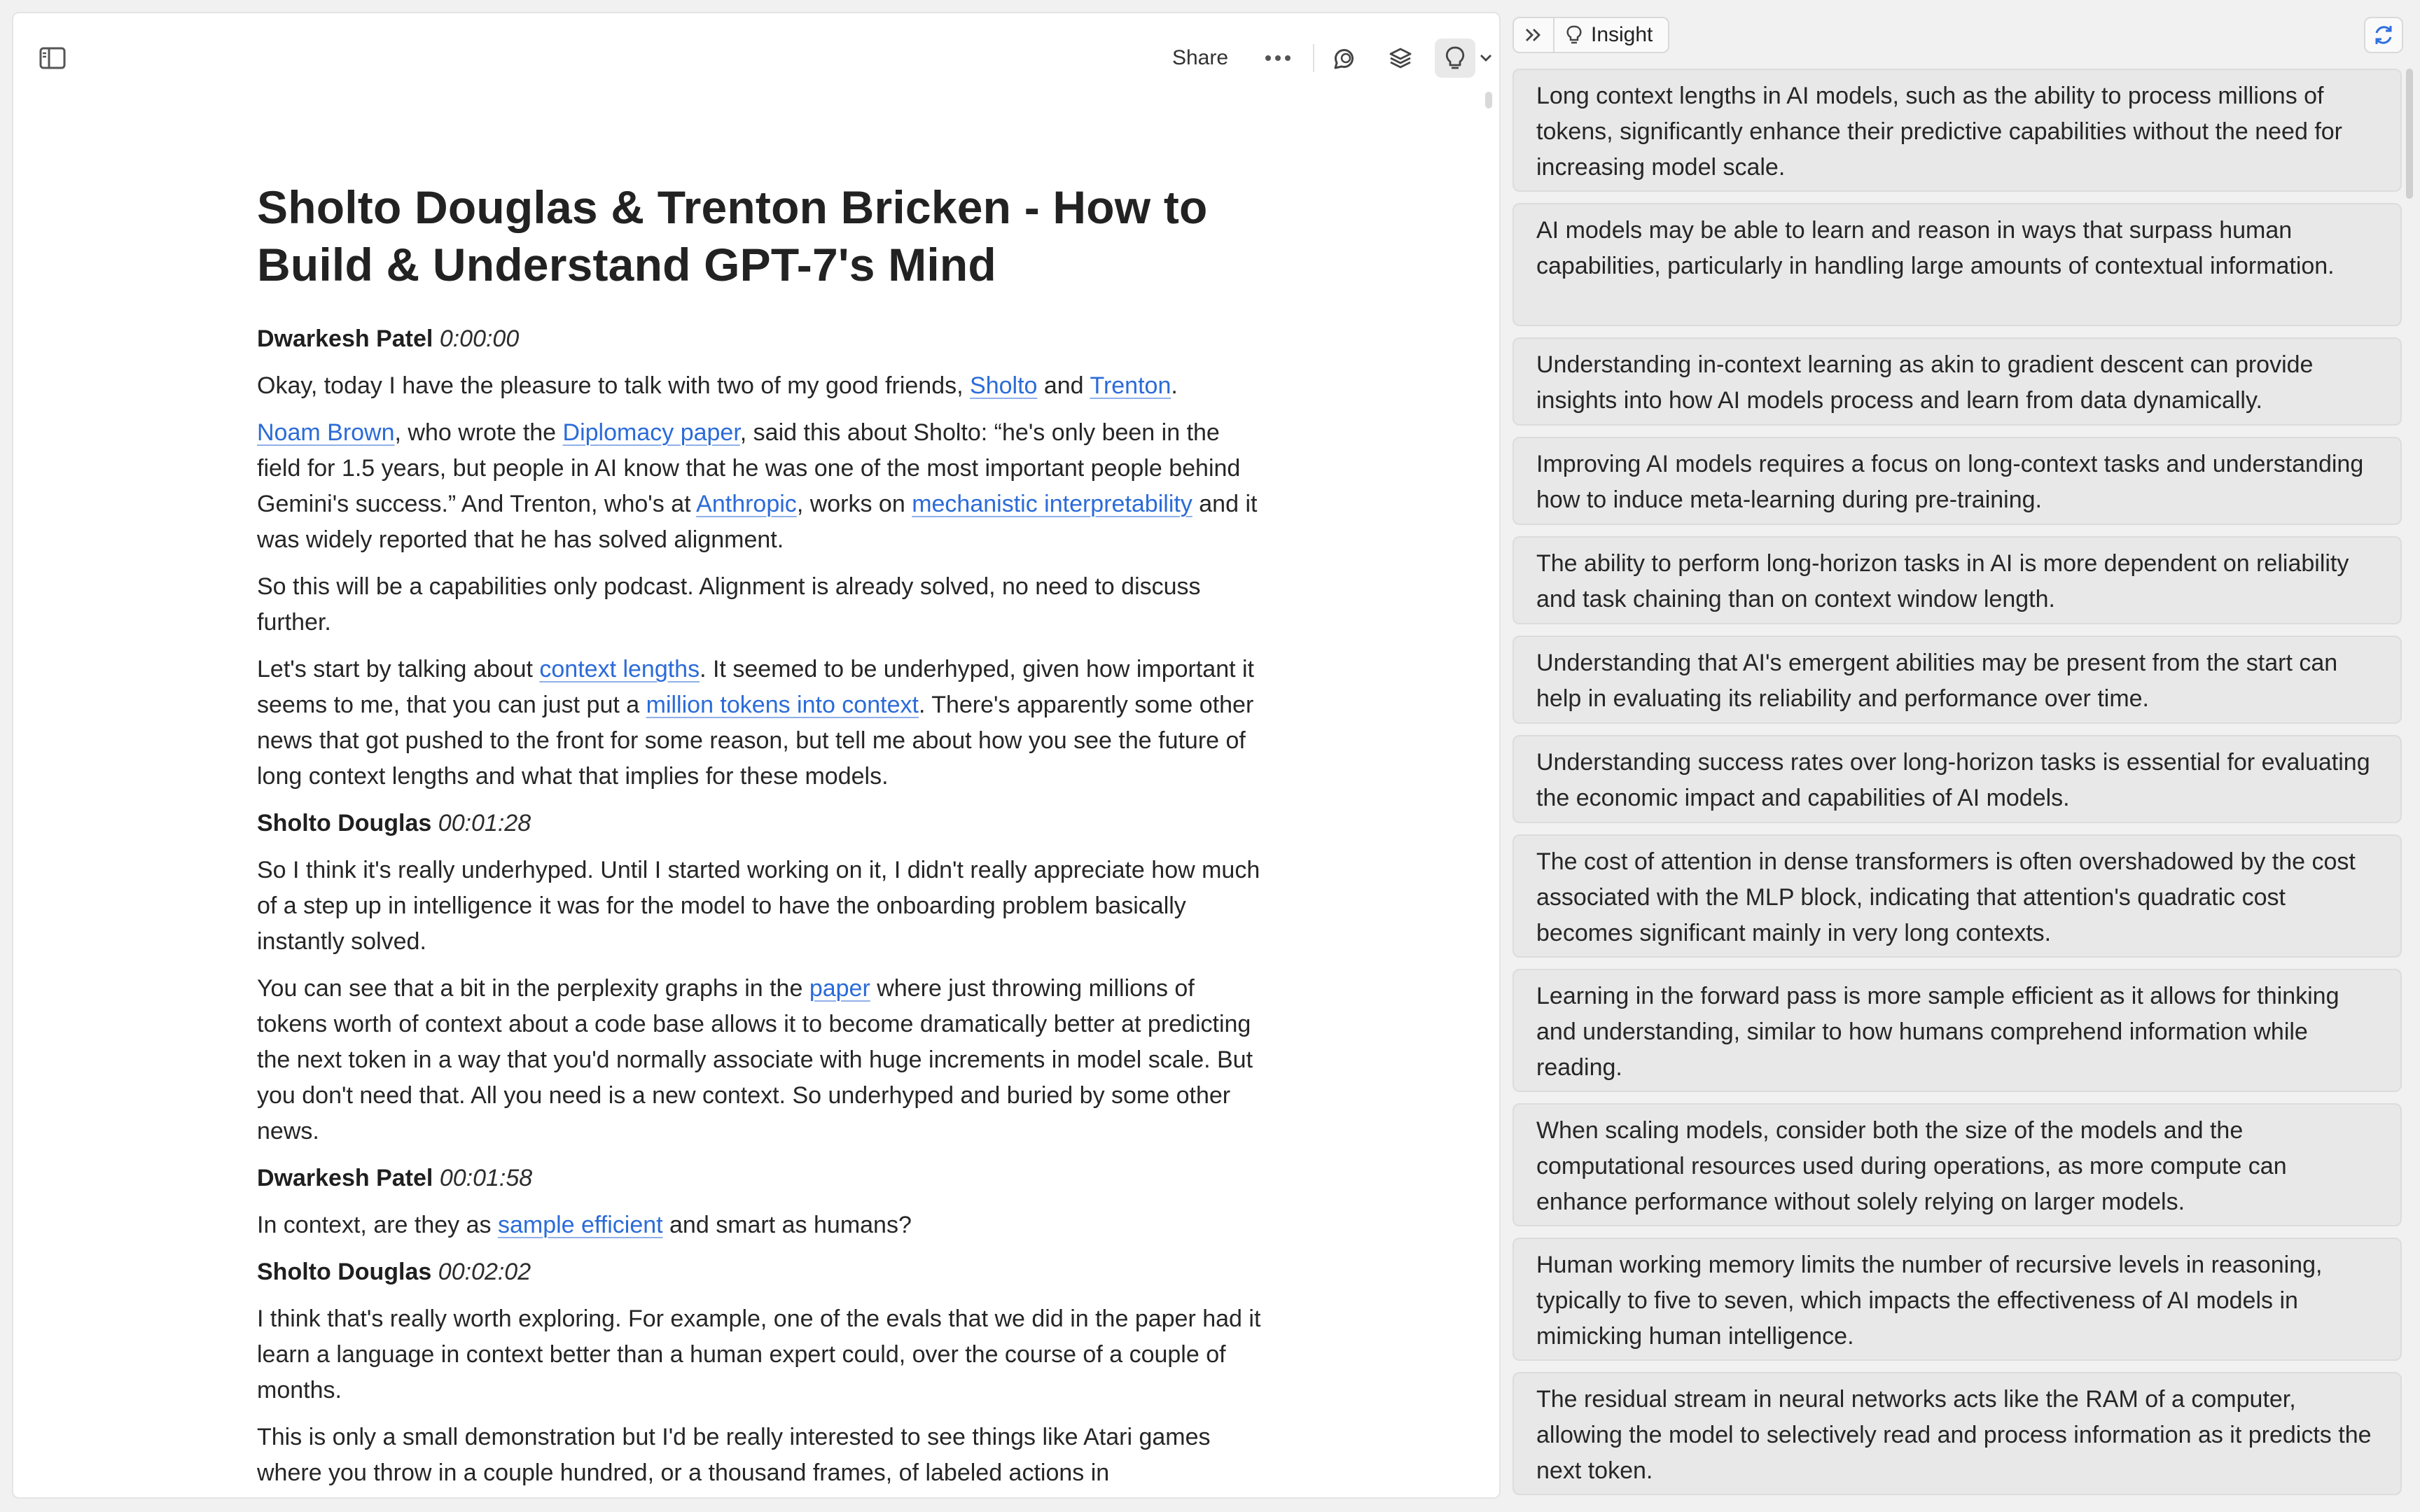  What do you see at coordinates (1052, 504) in the screenshot?
I see `link-mechanistic-interpretability: mechanistic interpretability` at bounding box center [1052, 504].